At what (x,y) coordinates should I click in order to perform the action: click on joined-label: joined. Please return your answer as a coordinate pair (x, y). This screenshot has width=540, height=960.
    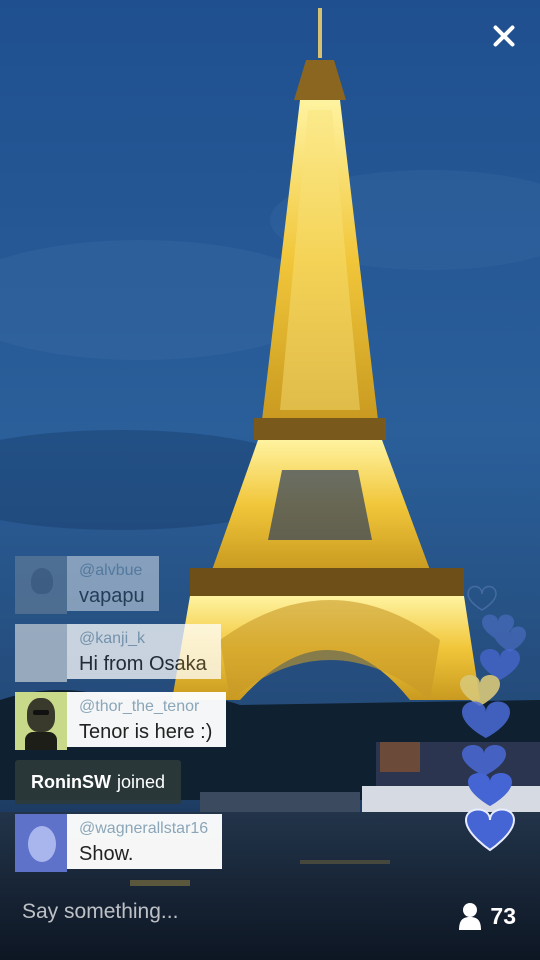
    Looking at the image, I should click on (141, 781).